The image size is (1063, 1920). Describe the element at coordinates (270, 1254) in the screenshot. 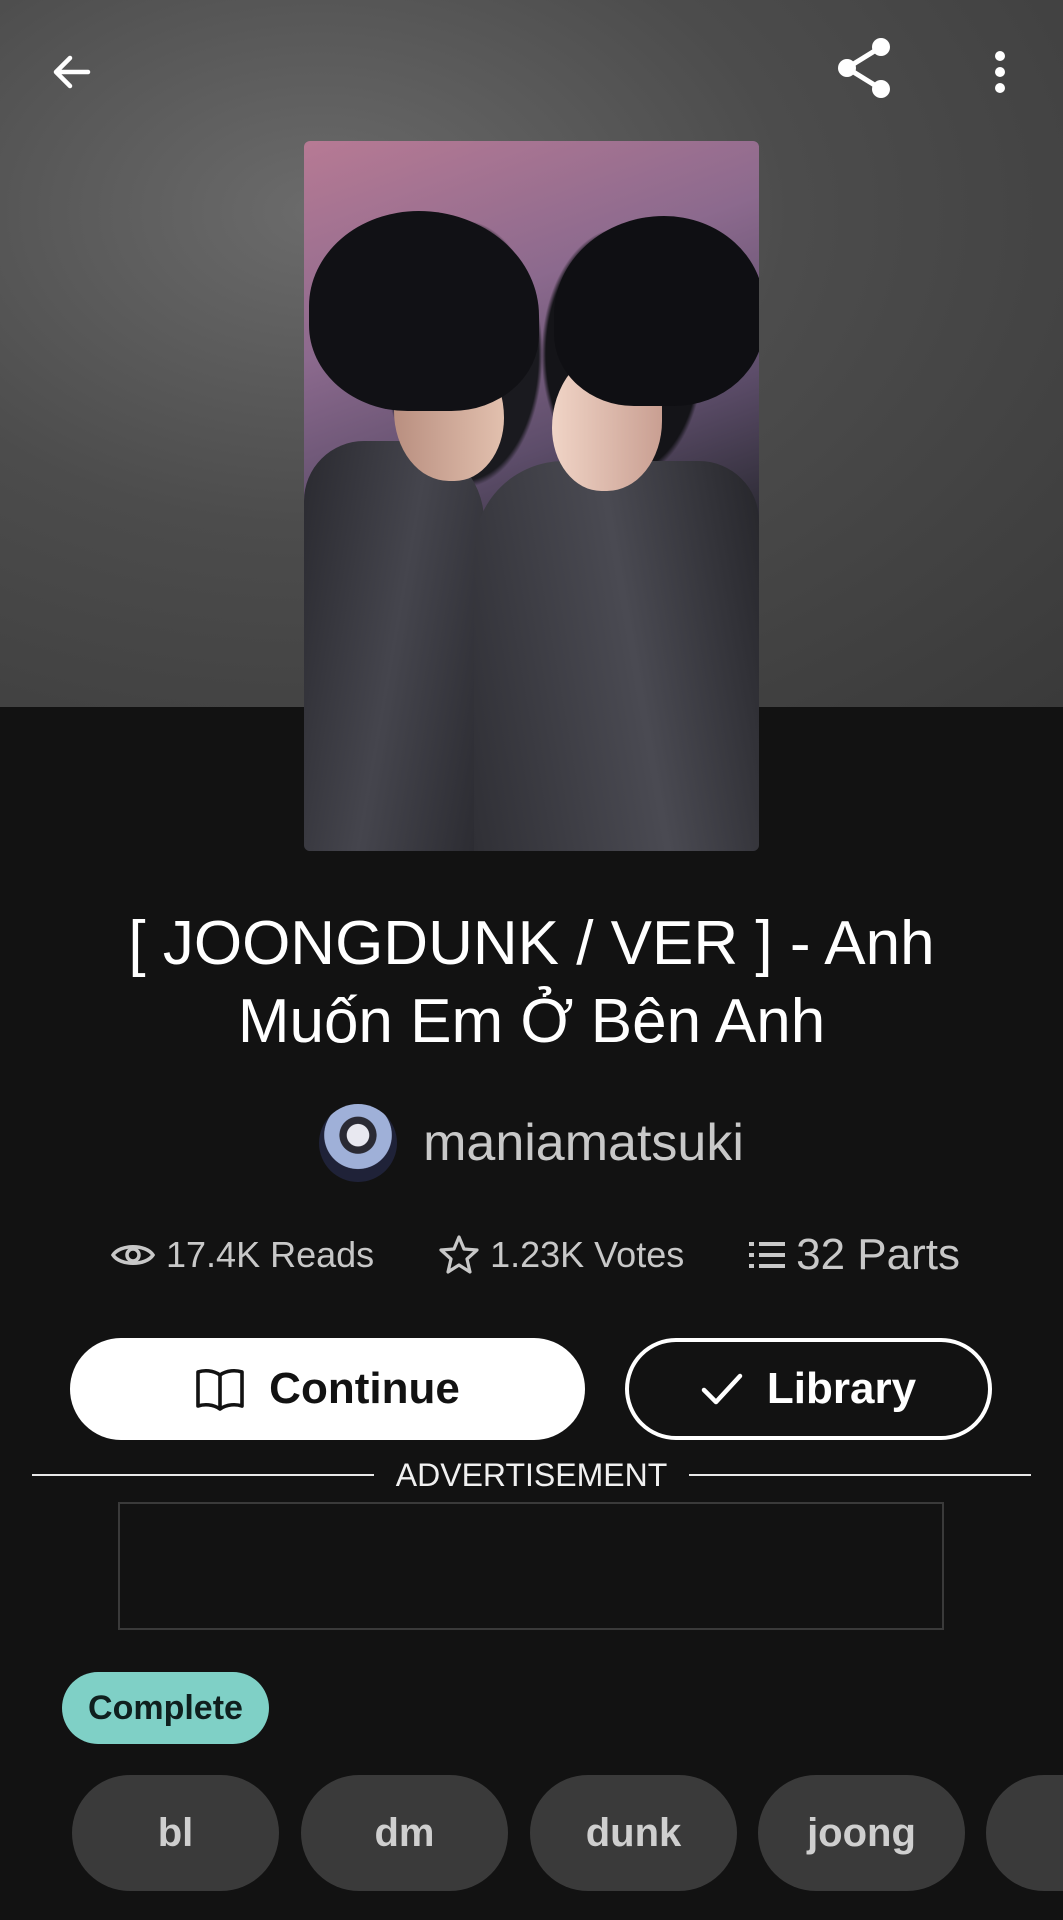

I see `reads-count: 17.4K Reads` at that location.